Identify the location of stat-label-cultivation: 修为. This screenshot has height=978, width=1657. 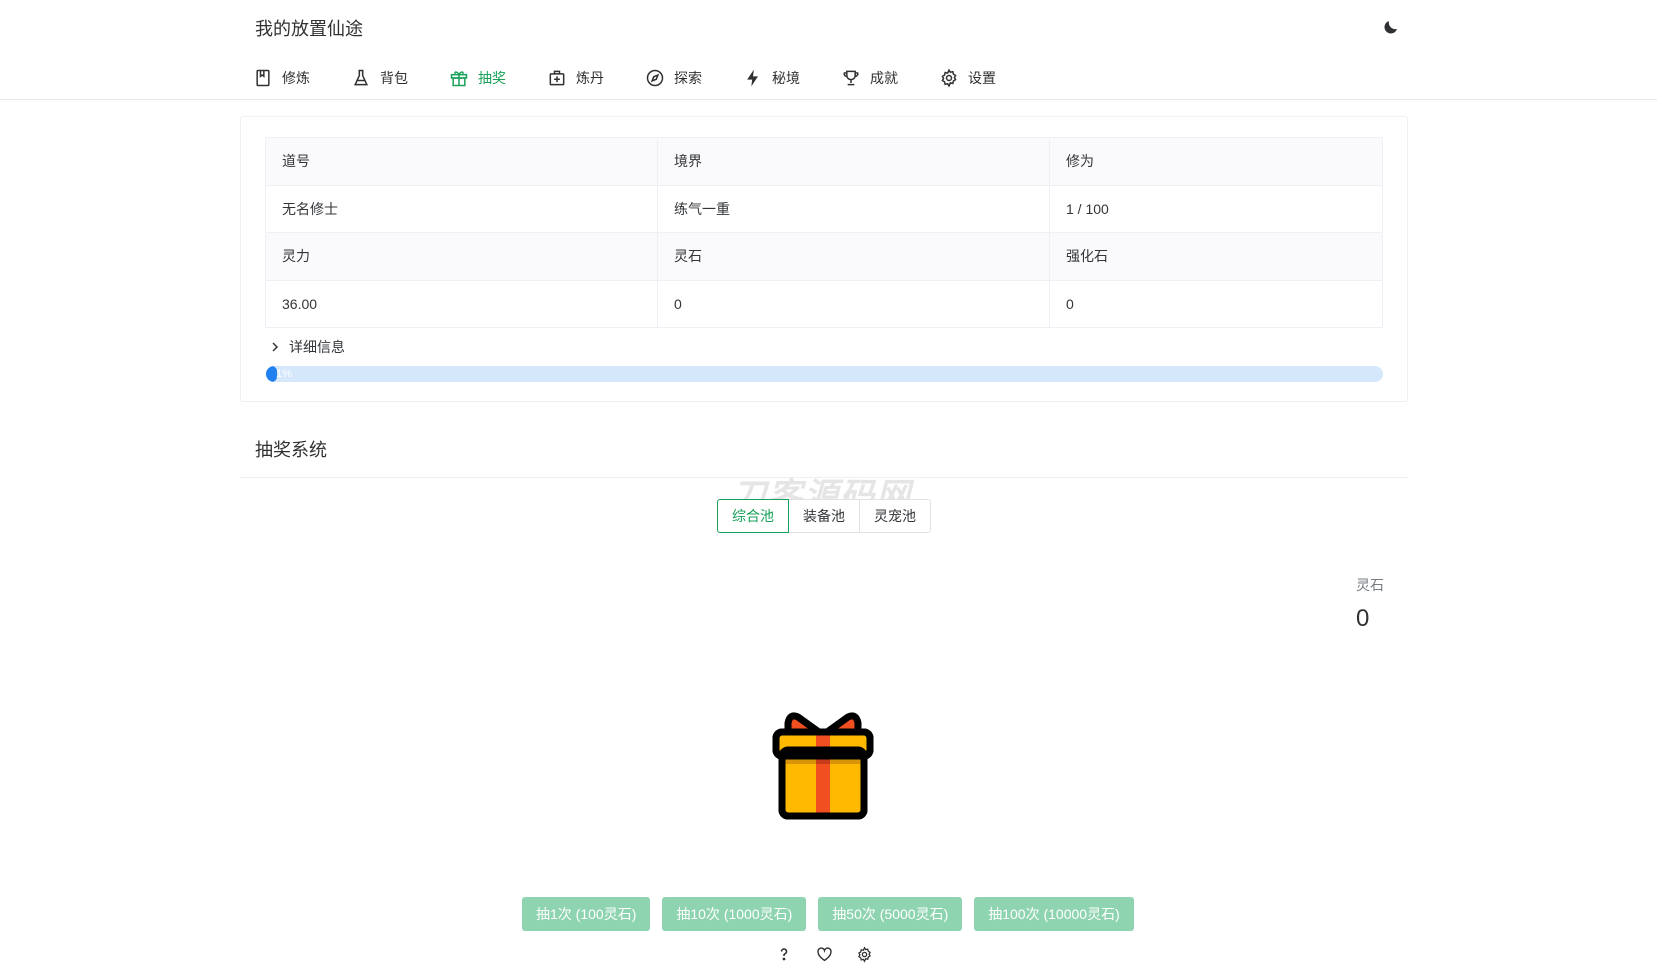
(1216, 161).